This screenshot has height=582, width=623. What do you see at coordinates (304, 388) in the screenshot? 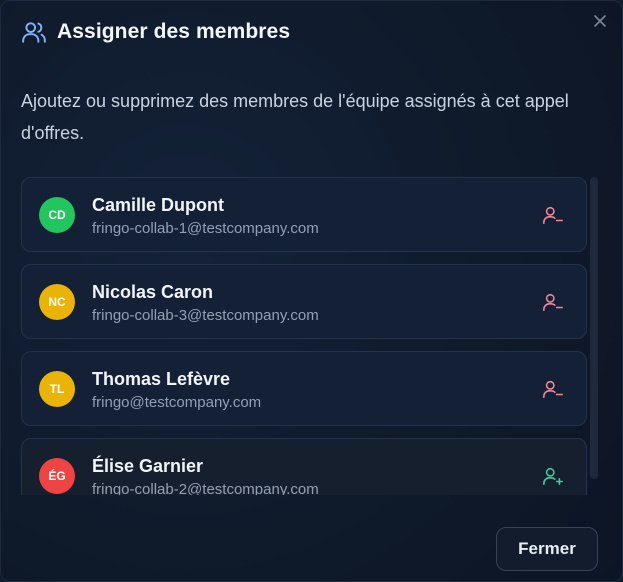
I see `member-card: TL Thomas Lefèvre fringo@testcompany.com` at bounding box center [304, 388].